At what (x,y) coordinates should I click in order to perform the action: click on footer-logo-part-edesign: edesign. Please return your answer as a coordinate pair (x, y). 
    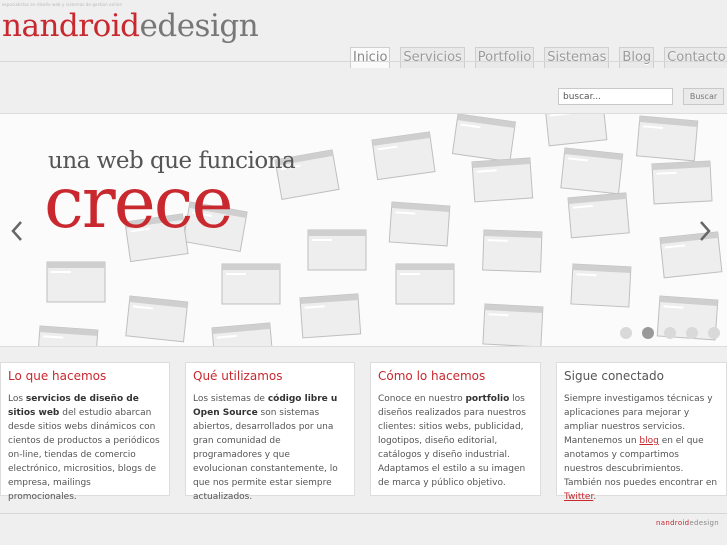
    Looking at the image, I should click on (704, 523).